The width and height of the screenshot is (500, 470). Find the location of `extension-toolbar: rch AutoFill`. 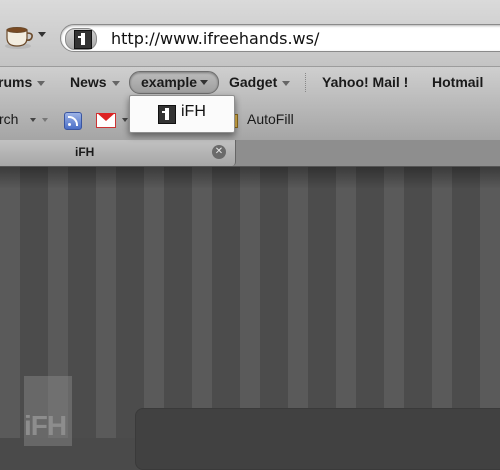

extension-toolbar: rch AutoFill is located at coordinates (250, 119).